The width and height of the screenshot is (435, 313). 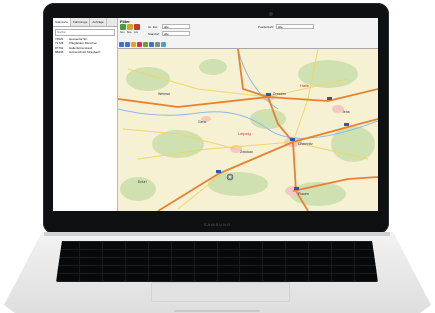 What do you see at coordinates (123, 27) in the screenshot?
I see `new-icon` at bounding box center [123, 27].